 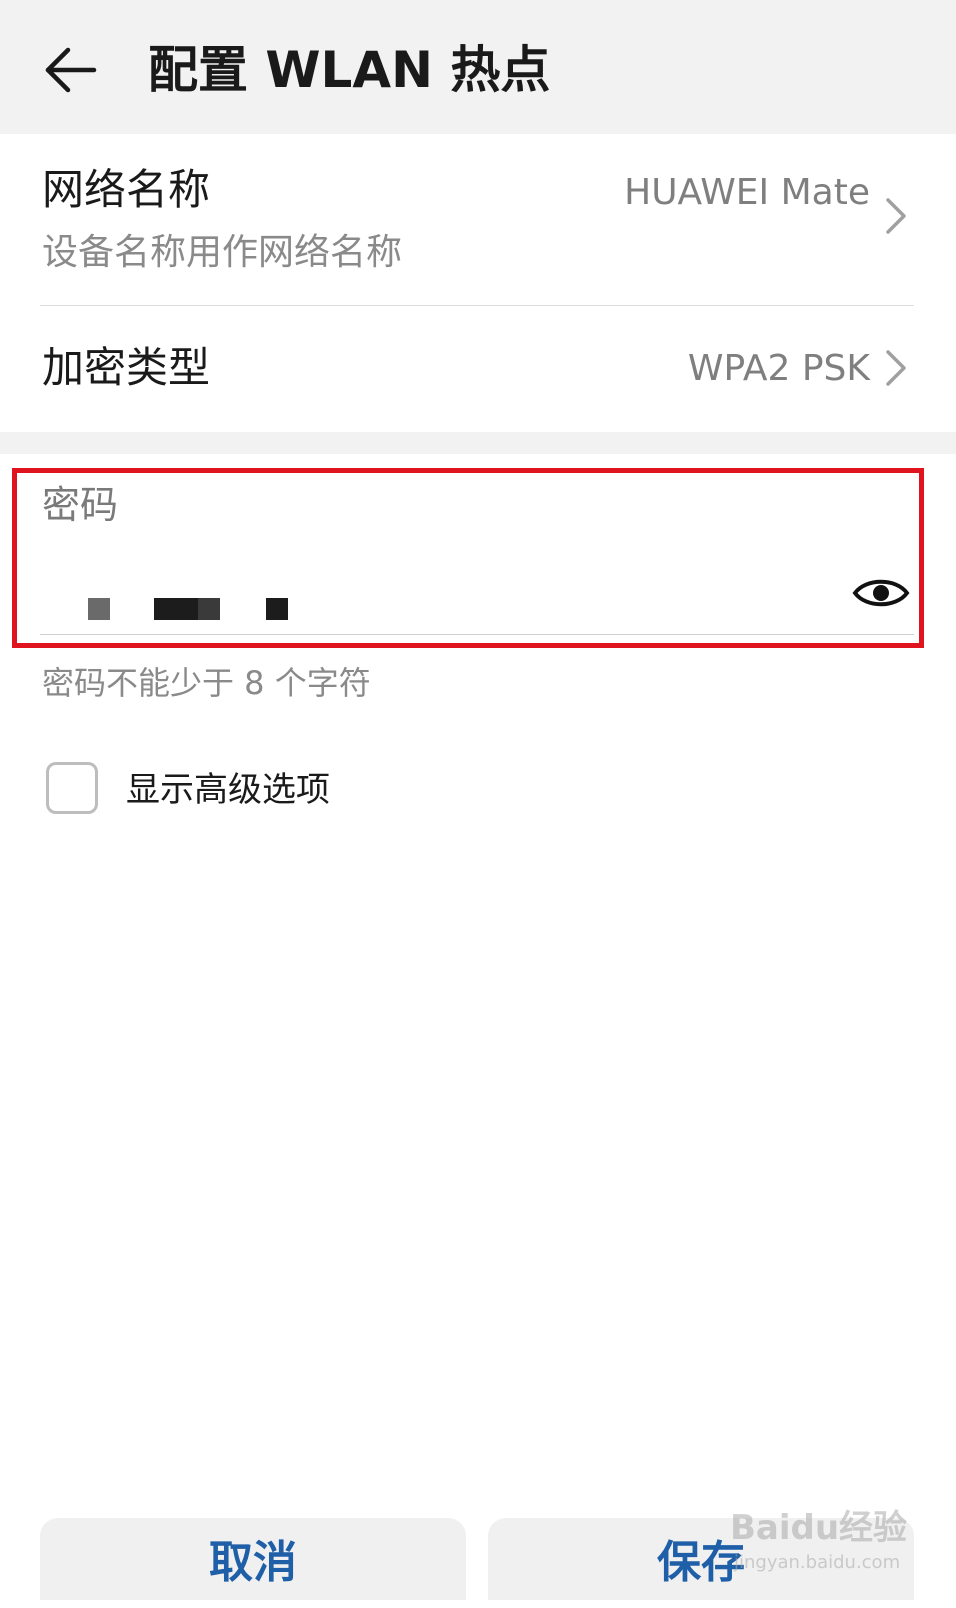 What do you see at coordinates (468, 558) in the screenshot?
I see `highlight-frame` at bounding box center [468, 558].